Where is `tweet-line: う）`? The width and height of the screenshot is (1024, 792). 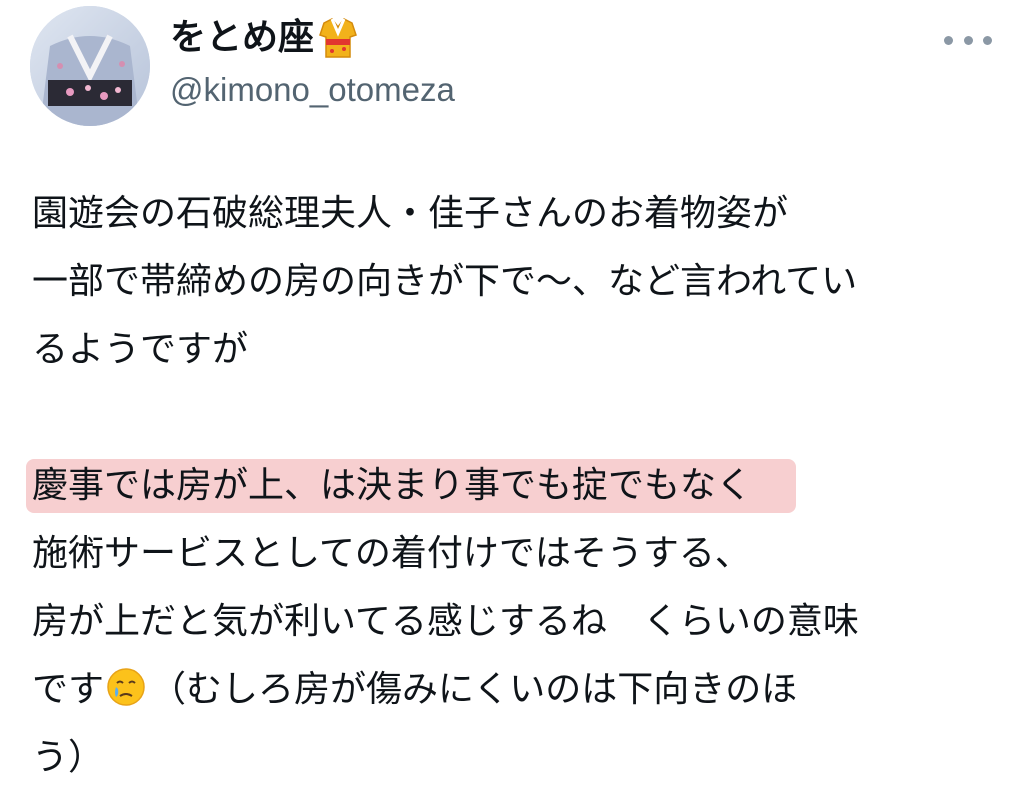 tweet-line: う） is located at coordinates (68, 757).